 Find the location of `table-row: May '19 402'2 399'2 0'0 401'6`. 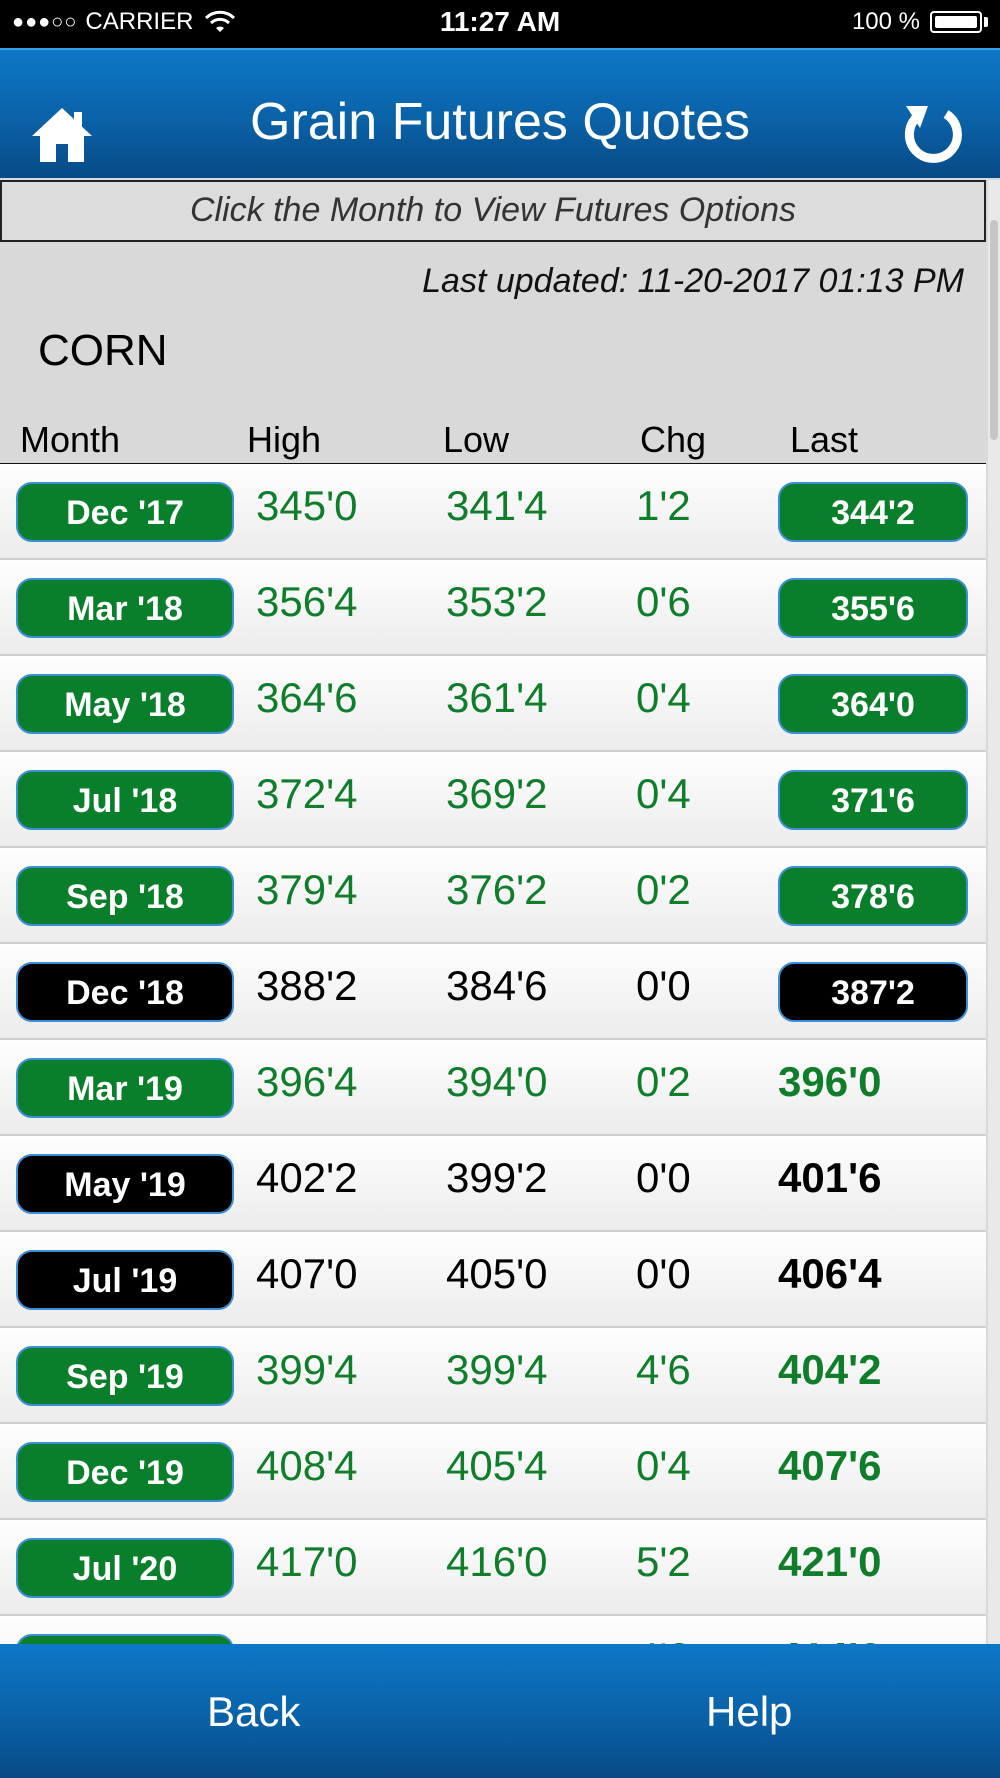

table-row: May '19 402'2 399'2 0'0 401'6 is located at coordinates (493, 1184).